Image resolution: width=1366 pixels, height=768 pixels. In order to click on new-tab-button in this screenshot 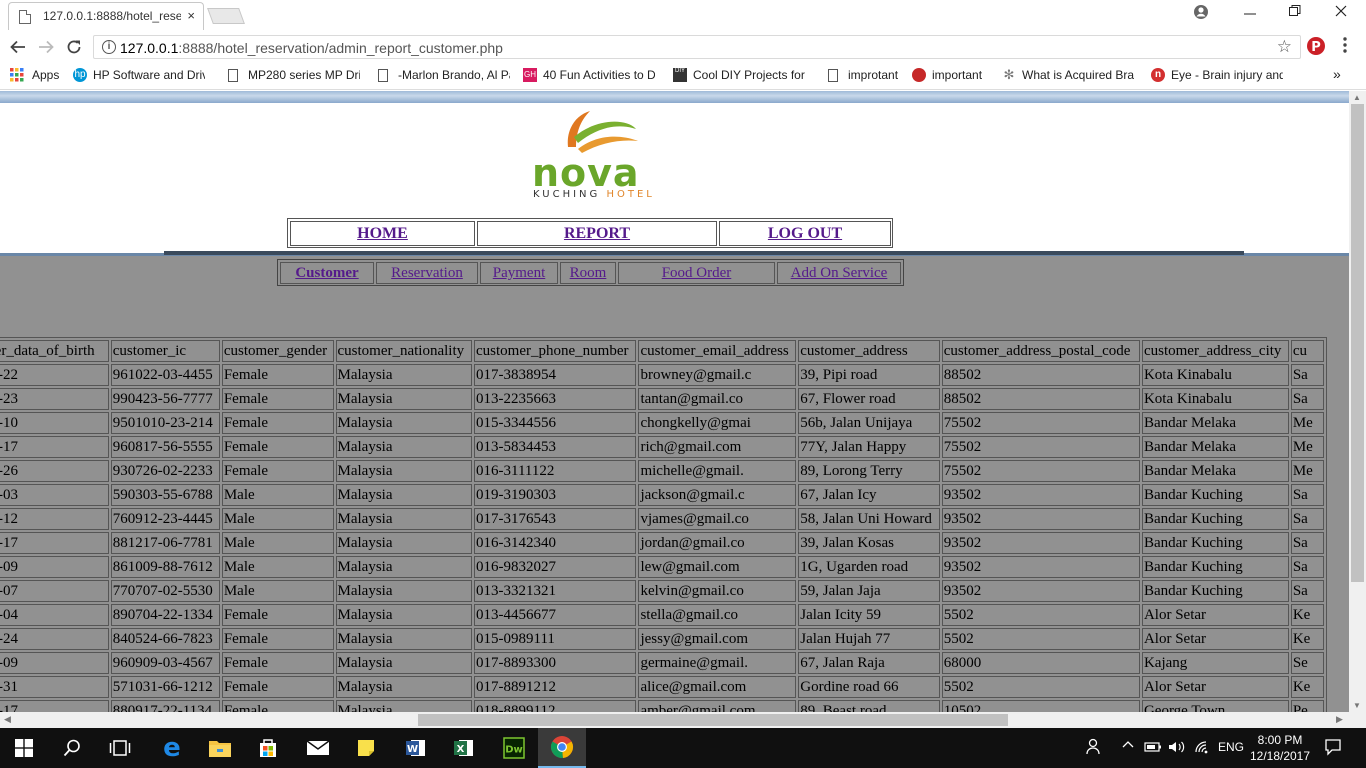, I will do `click(226, 16)`.